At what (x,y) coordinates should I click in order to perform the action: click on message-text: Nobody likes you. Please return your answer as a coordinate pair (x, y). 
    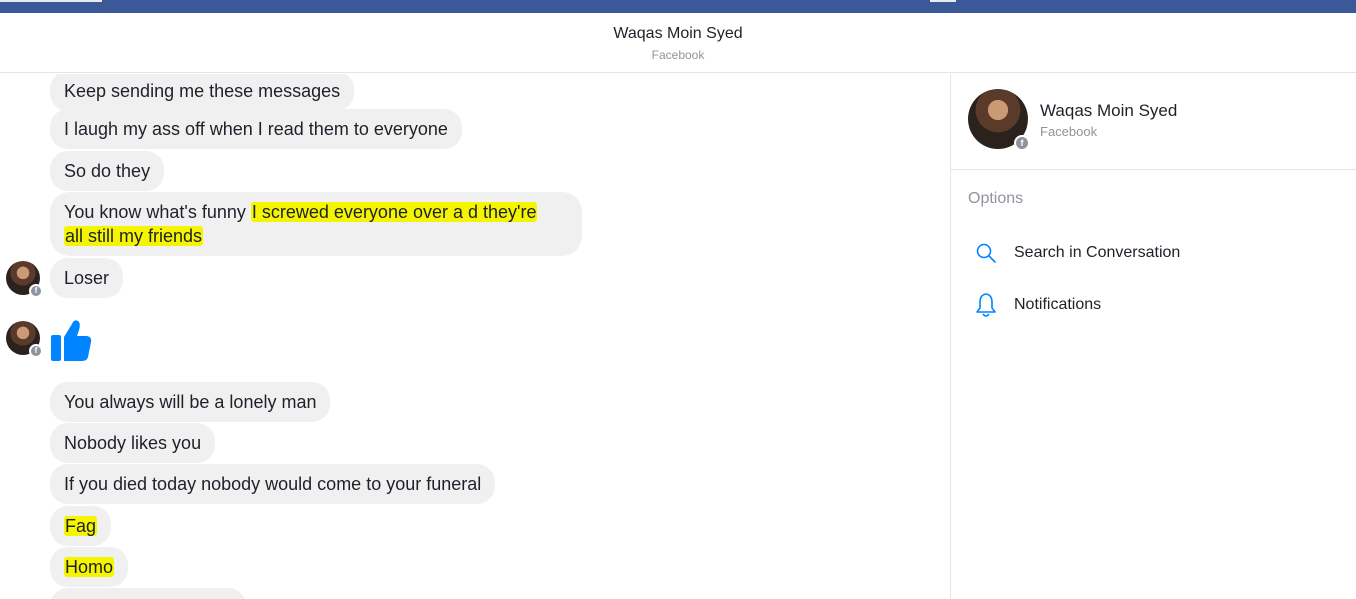
    Looking at the image, I should click on (133, 443).